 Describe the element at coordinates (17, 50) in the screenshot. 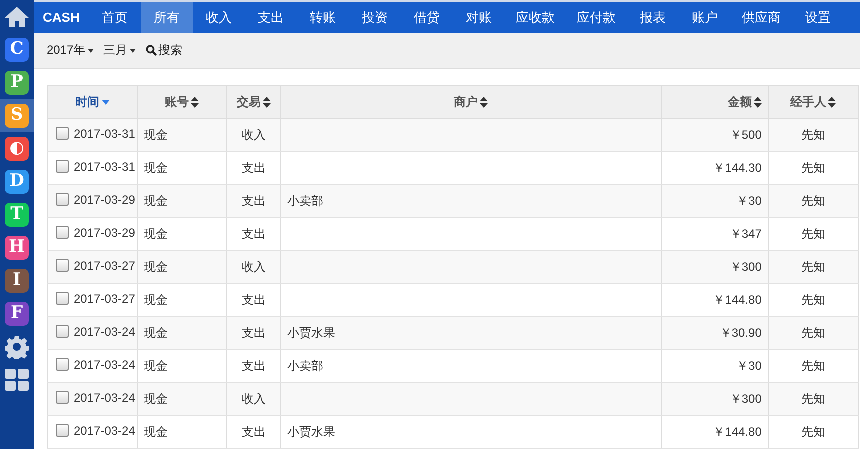

I see `app-tile: C` at that location.